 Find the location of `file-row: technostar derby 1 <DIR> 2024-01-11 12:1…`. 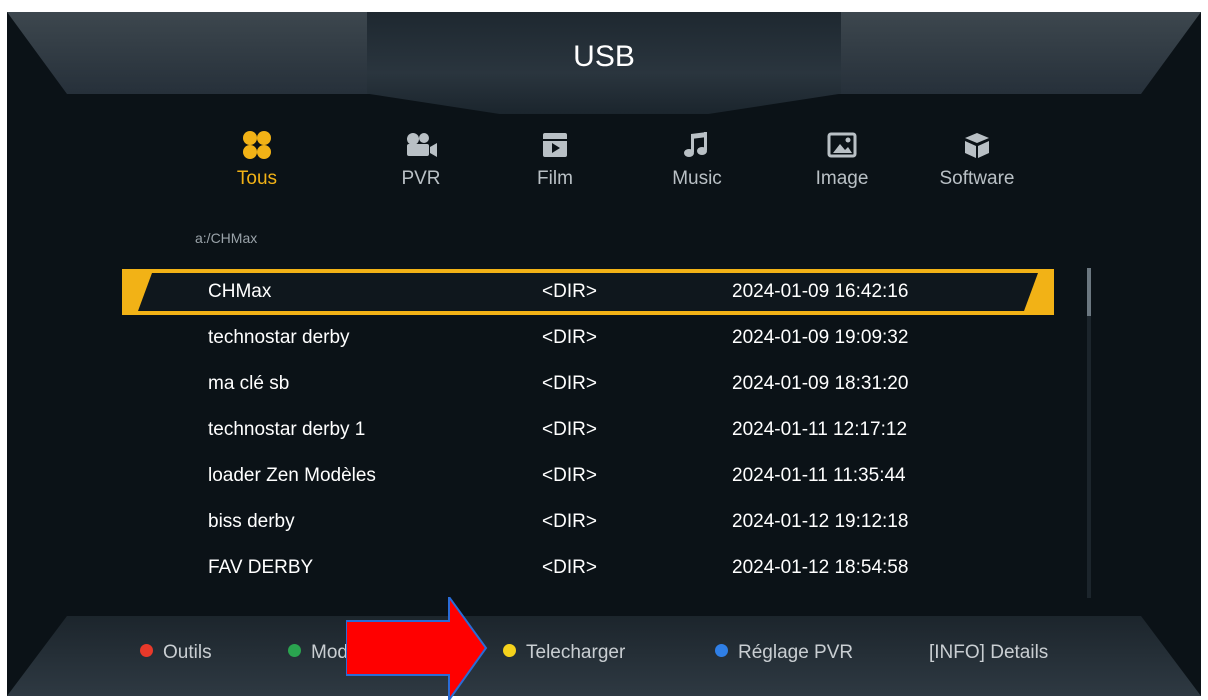

file-row: technostar derby 1 <DIR> 2024-01-11 12:1… is located at coordinates (588, 430).